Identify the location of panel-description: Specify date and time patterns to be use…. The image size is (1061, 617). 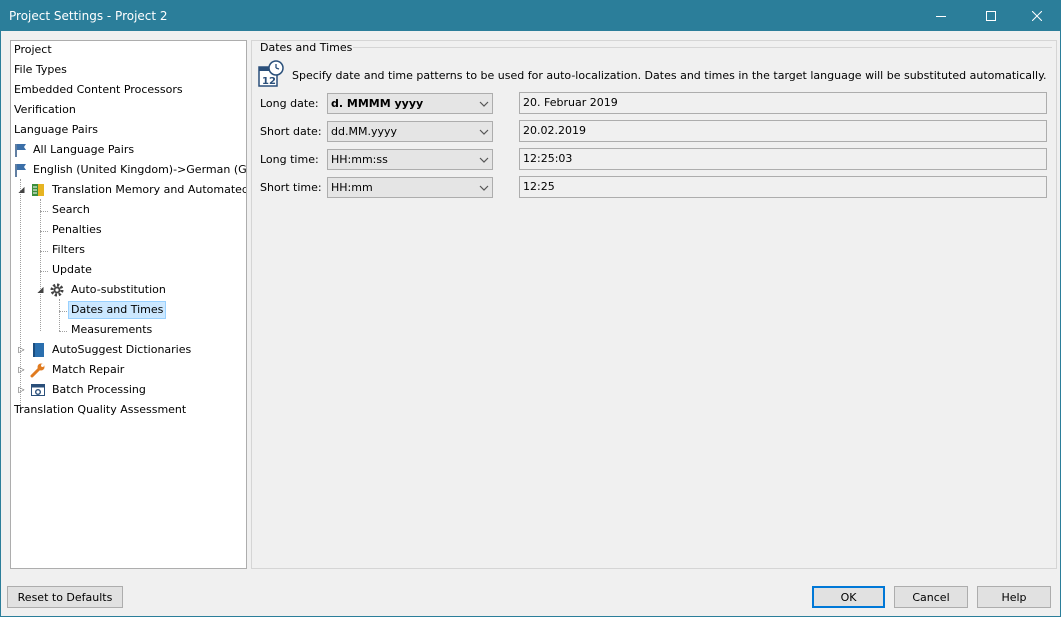
(669, 75).